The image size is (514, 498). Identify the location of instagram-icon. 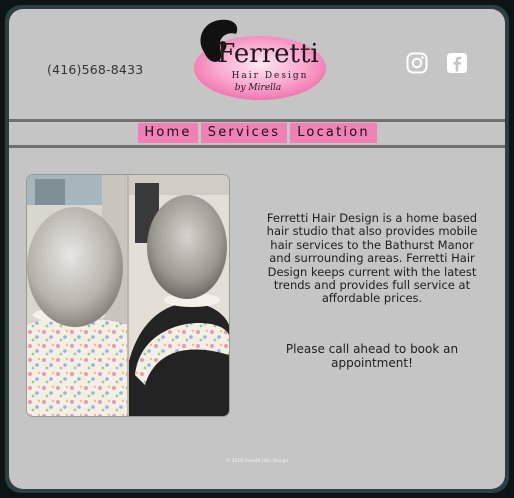
(417, 63).